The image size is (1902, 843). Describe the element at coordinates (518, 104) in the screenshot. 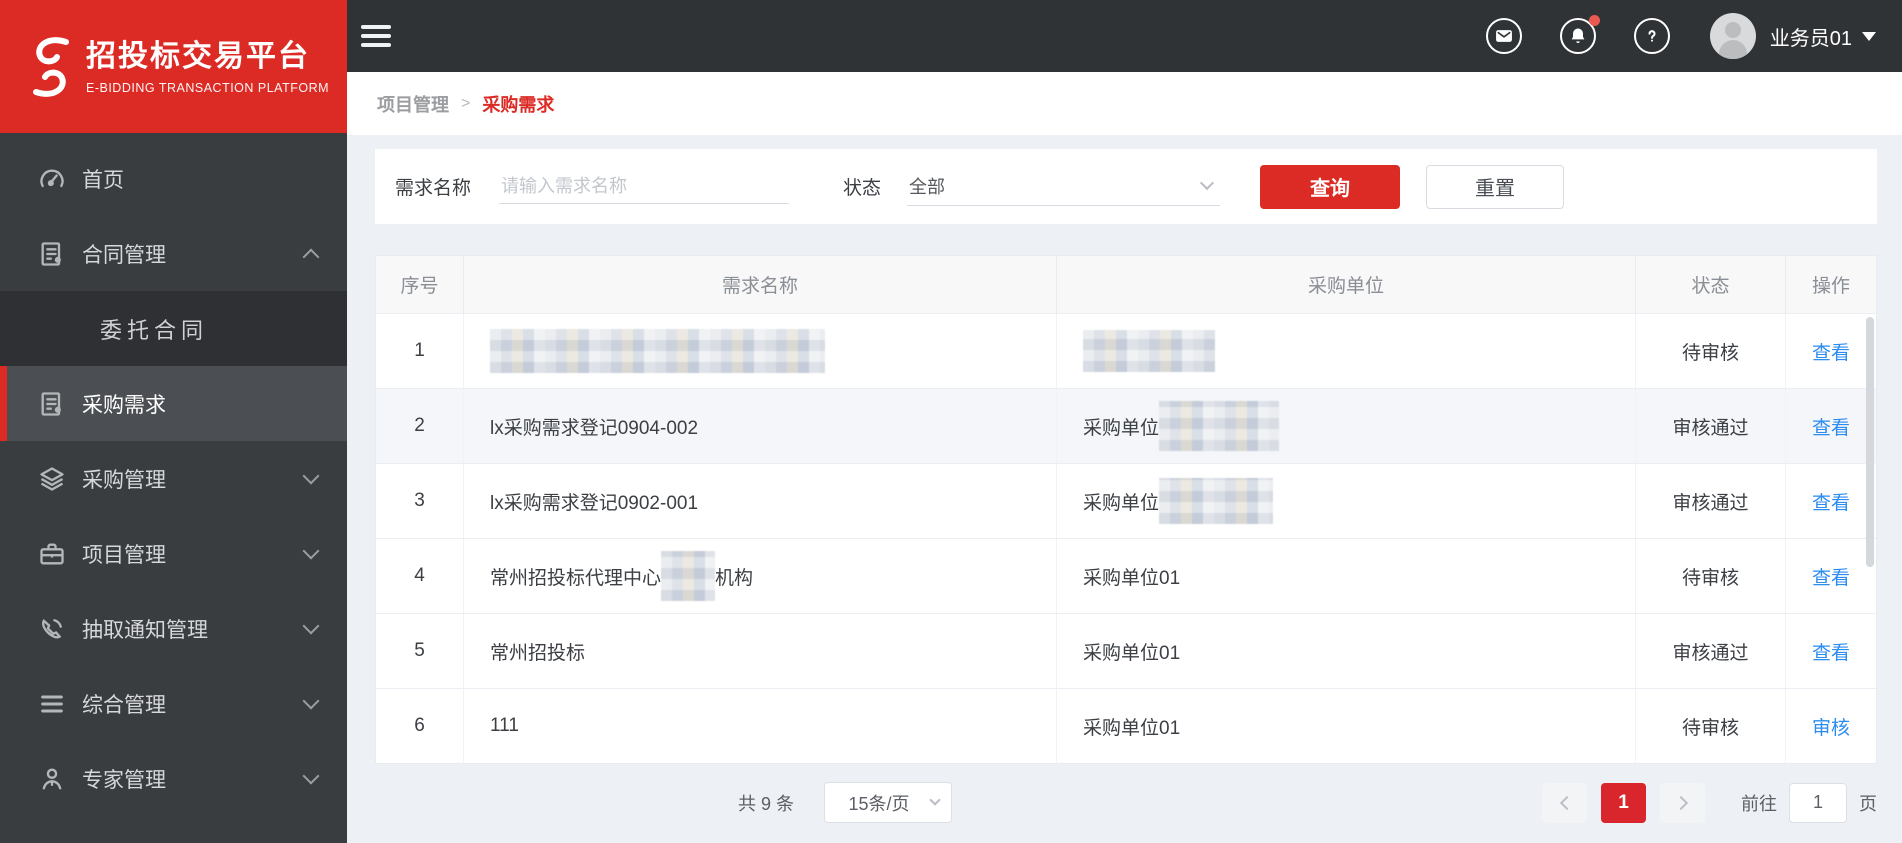

I see `breadcrumb-current: 采购需求` at that location.